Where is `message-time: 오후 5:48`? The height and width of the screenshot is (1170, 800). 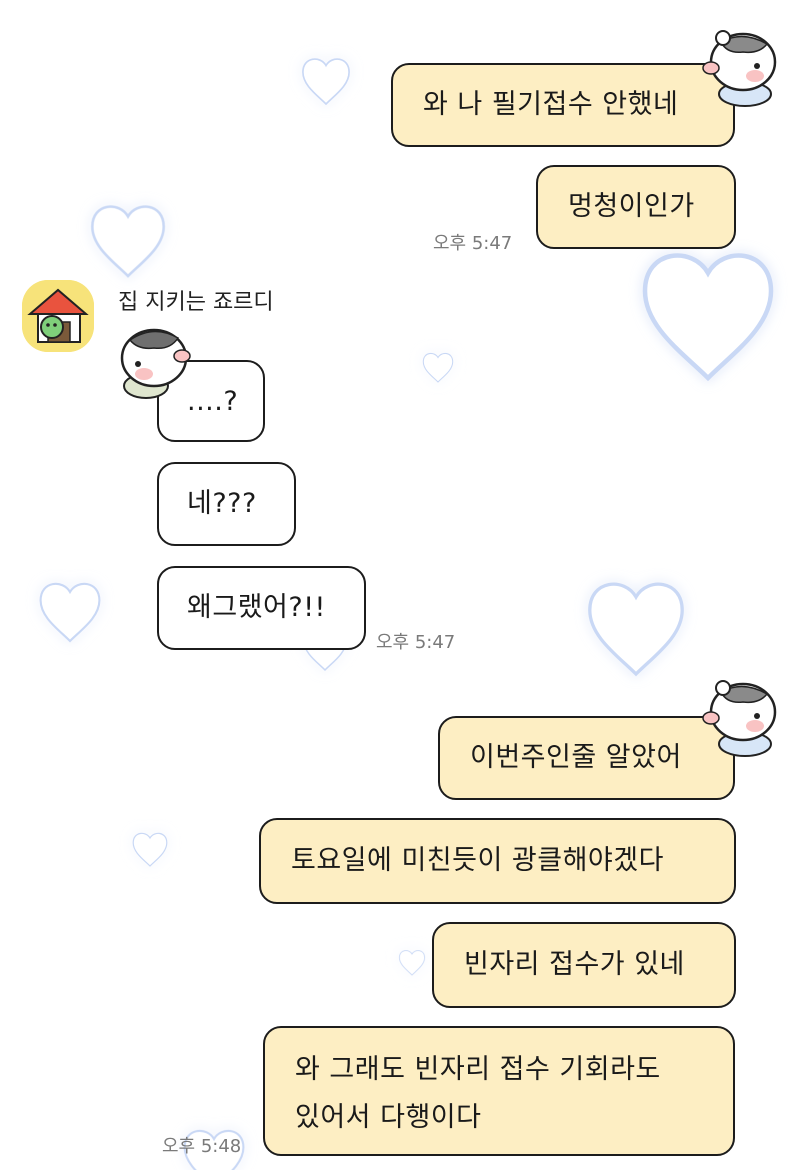 message-time: 오후 5:48 is located at coordinates (202, 1146).